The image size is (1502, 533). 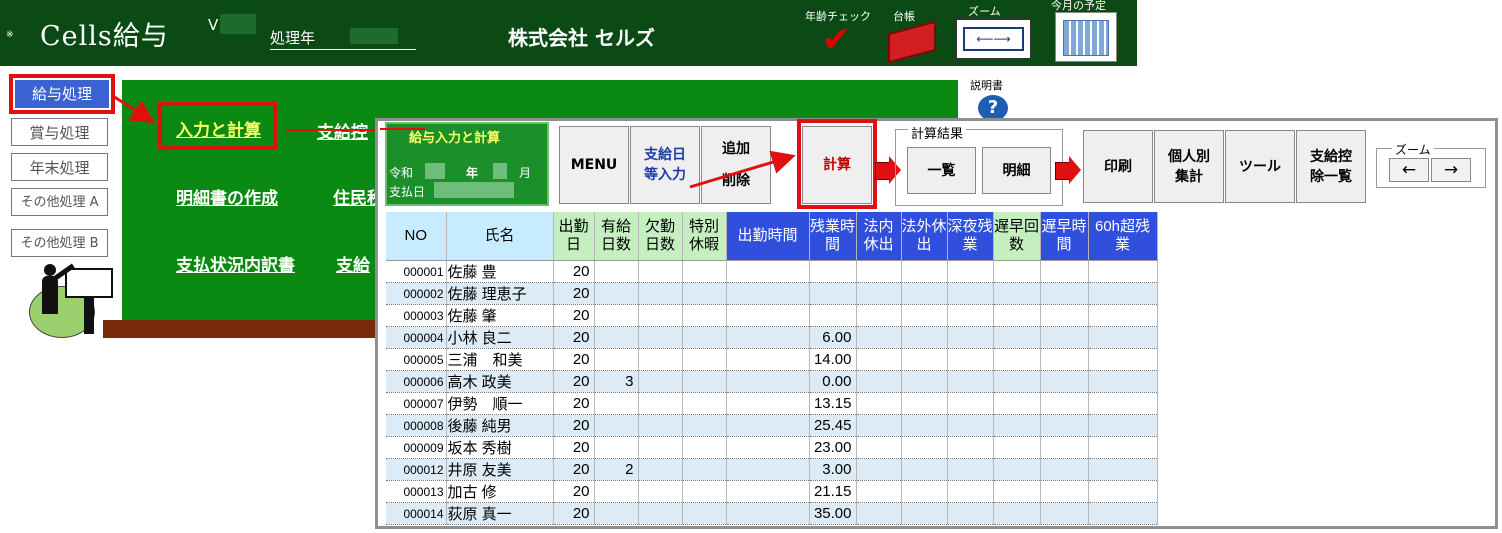 I want to click on tool-button: ツール, so click(x=1260, y=166).